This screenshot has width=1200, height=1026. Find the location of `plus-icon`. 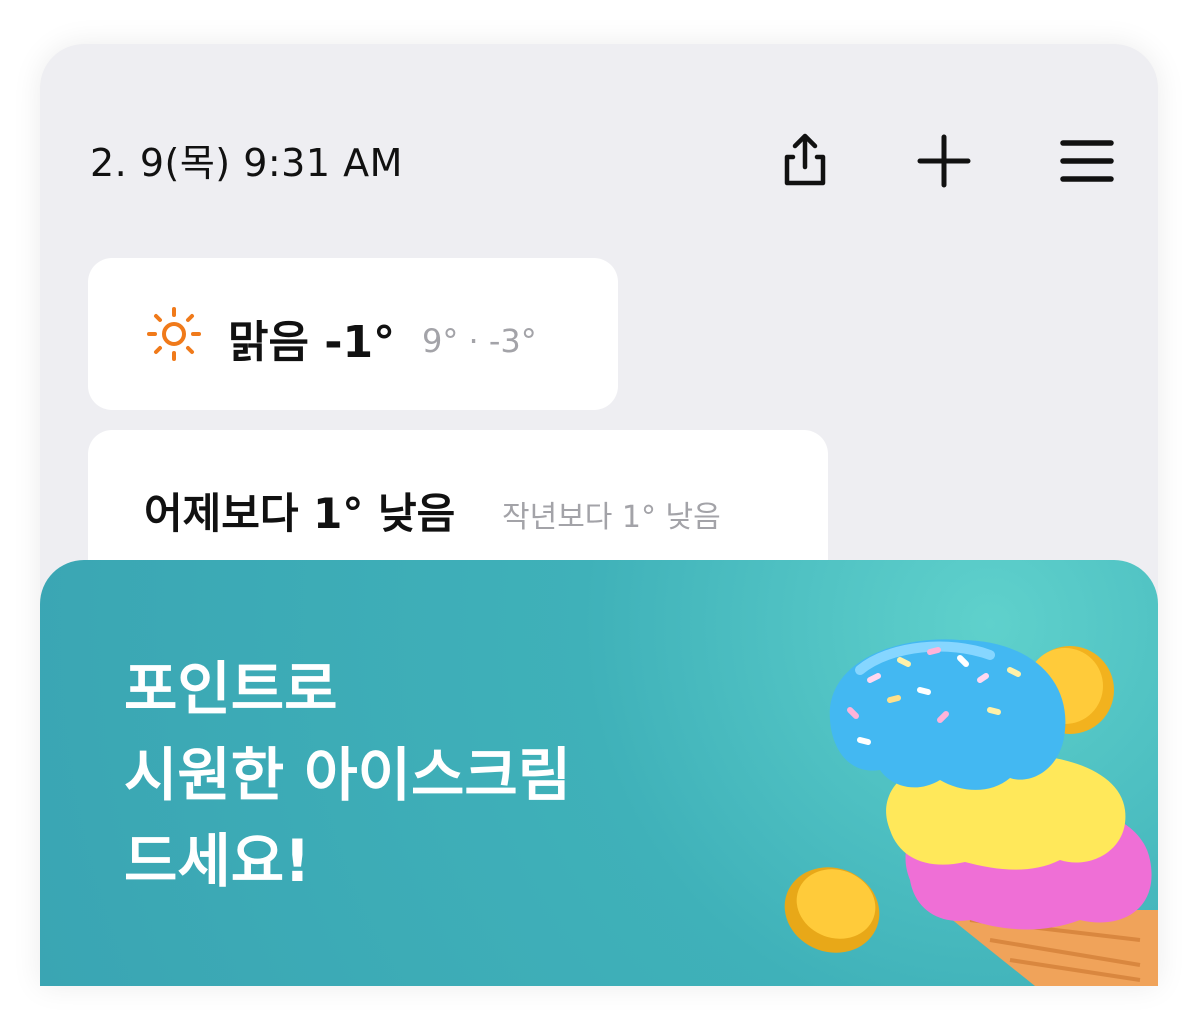

plus-icon is located at coordinates (944, 161).